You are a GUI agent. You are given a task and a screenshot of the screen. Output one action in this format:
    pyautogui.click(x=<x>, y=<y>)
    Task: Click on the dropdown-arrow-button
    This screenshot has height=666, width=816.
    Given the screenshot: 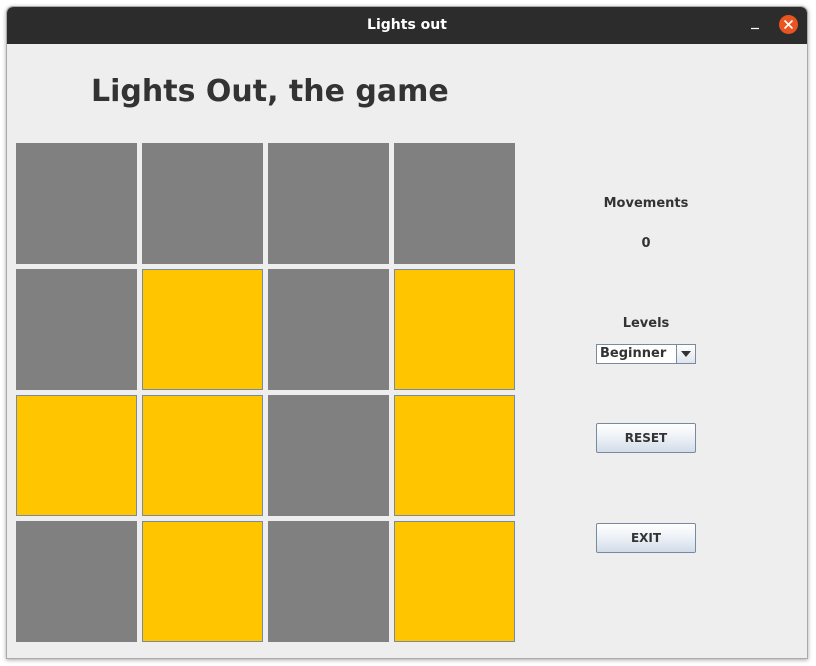 What is the action you would take?
    pyautogui.click(x=685, y=354)
    